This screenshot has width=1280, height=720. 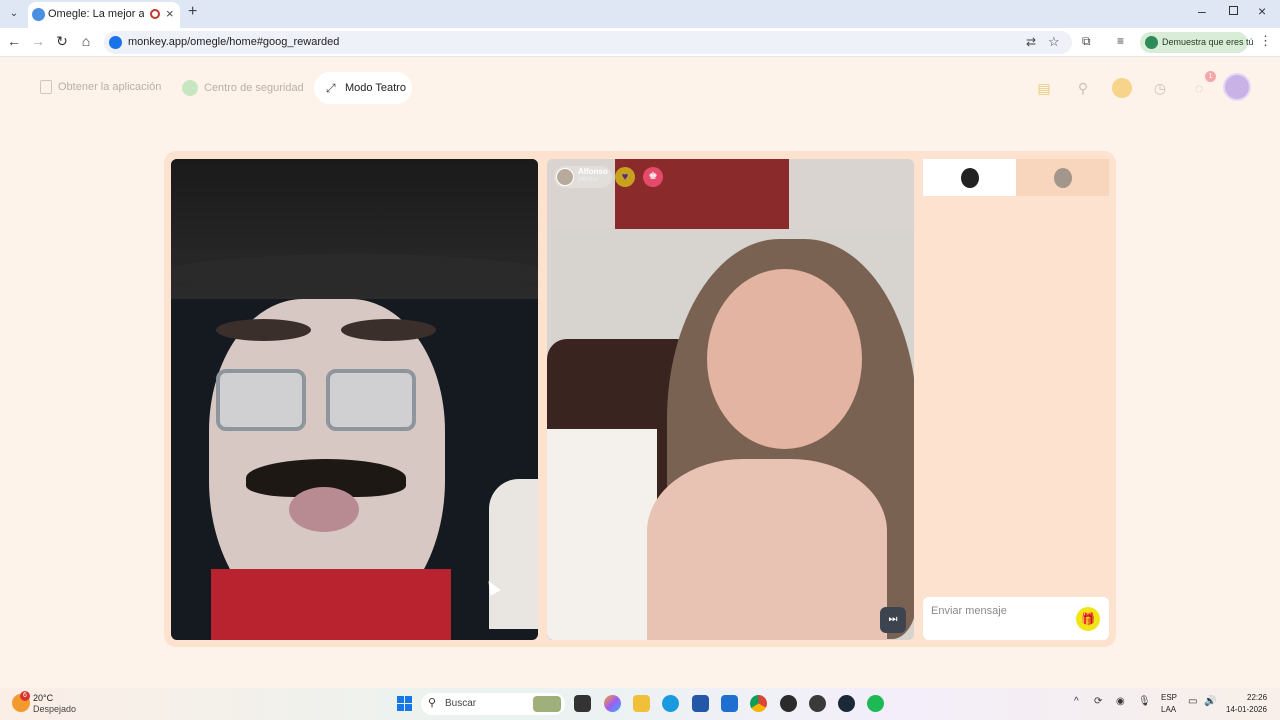 What do you see at coordinates (1210, 76) in the screenshot?
I see `notification-badge: 1` at bounding box center [1210, 76].